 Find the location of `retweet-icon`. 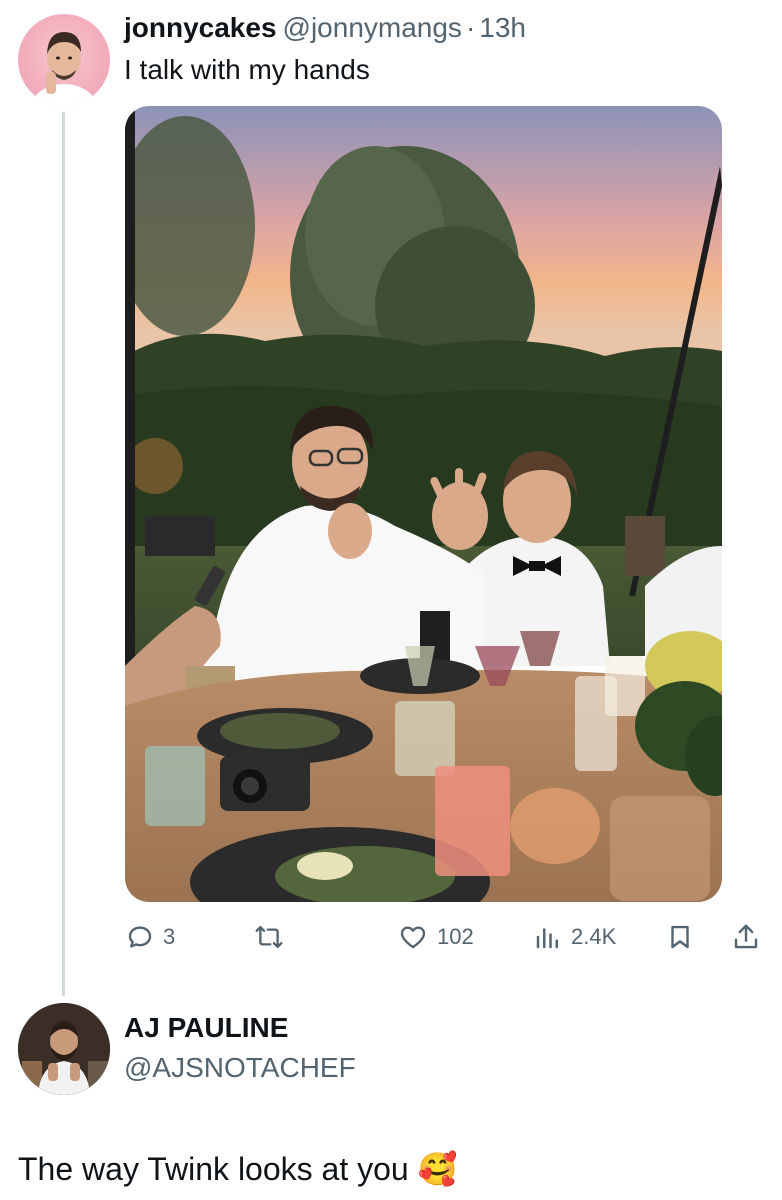

retweet-icon is located at coordinates (269, 937).